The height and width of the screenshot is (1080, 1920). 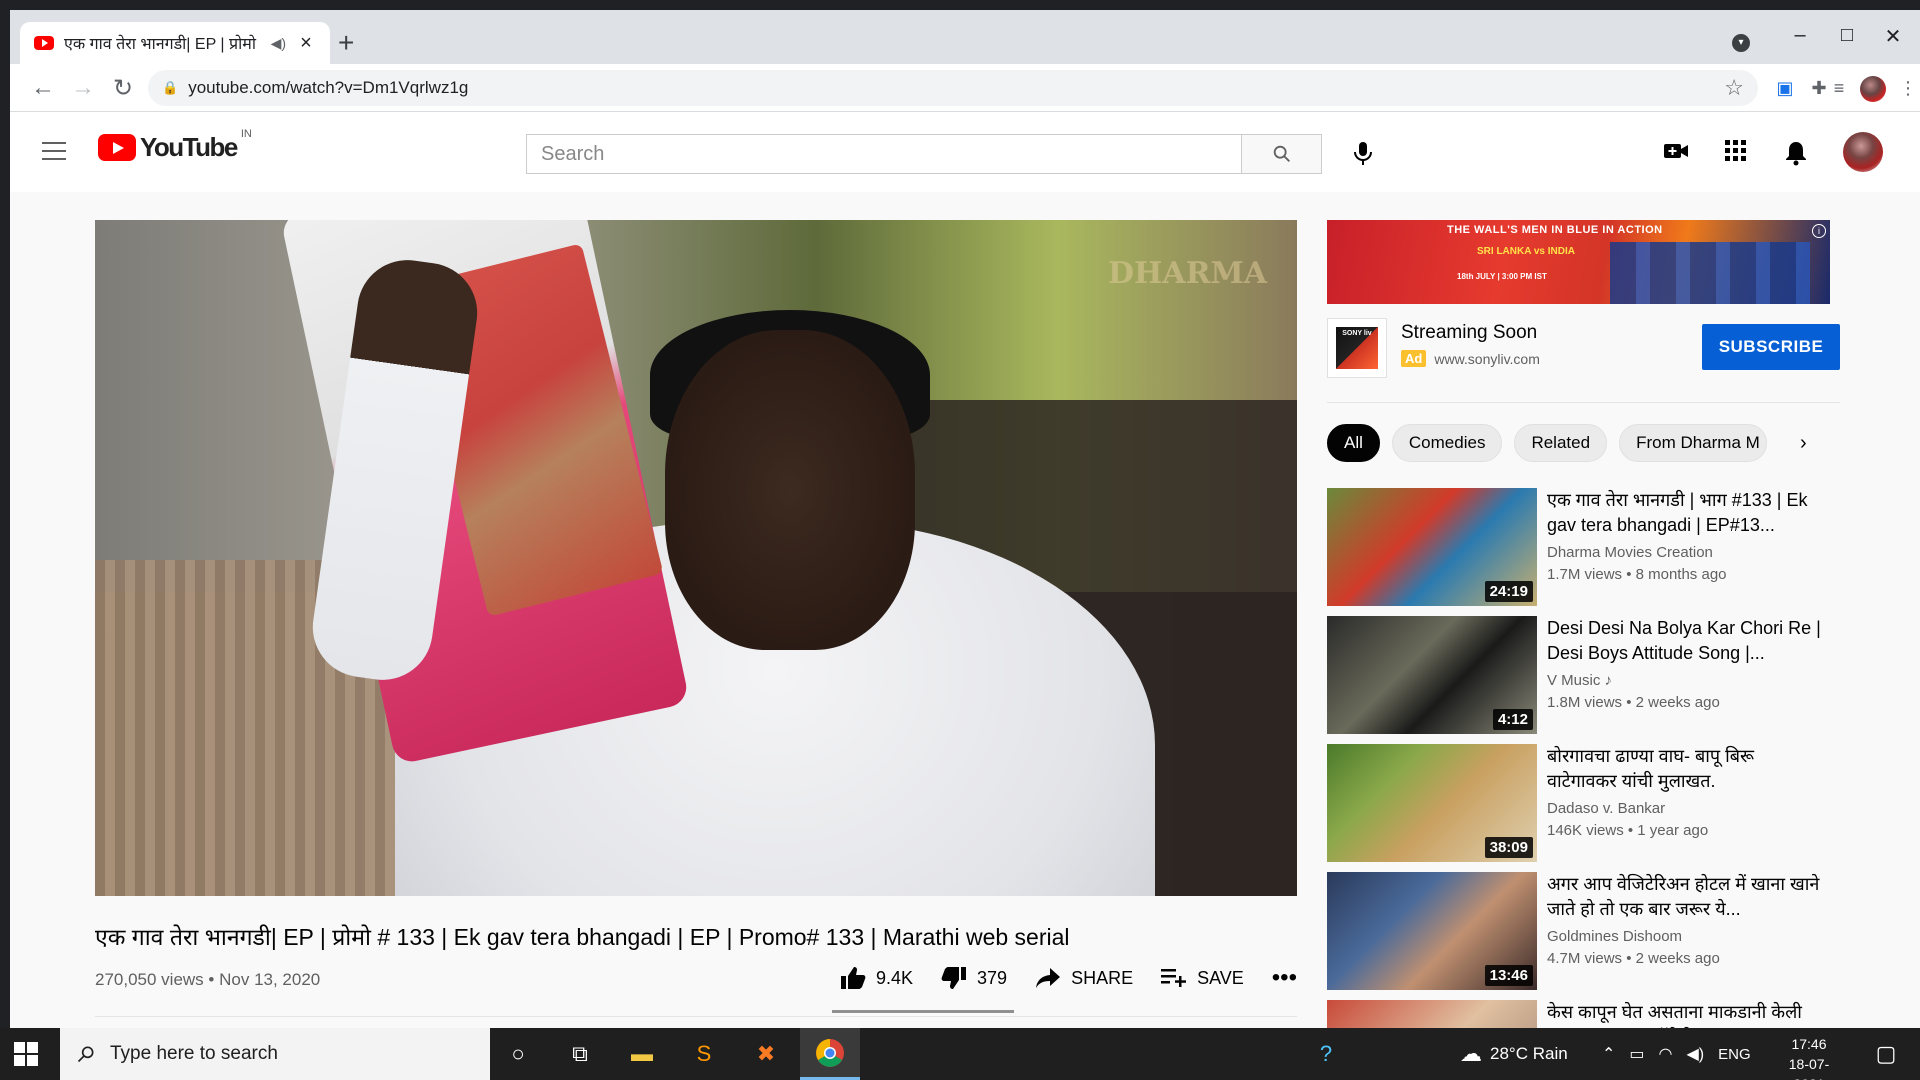 What do you see at coordinates (853, 978) in the screenshot?
I see `thumbs-up-icon` at bounding box center [853, 978].